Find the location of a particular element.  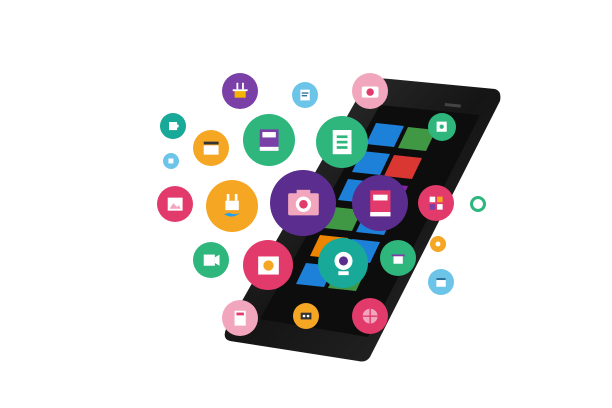

calculator-icon is located at coordinates (240, 318).